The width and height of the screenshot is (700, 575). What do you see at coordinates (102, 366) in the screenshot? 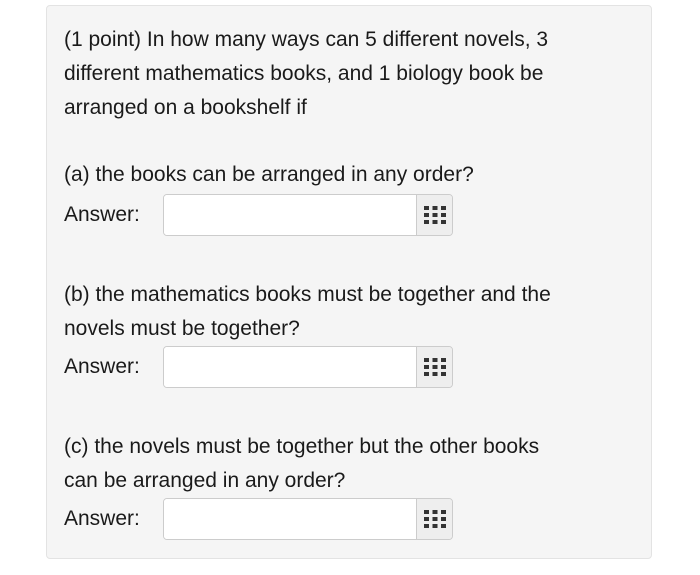
I see `part-b-answer-label: Answer:` at bounding box center [102, 366].